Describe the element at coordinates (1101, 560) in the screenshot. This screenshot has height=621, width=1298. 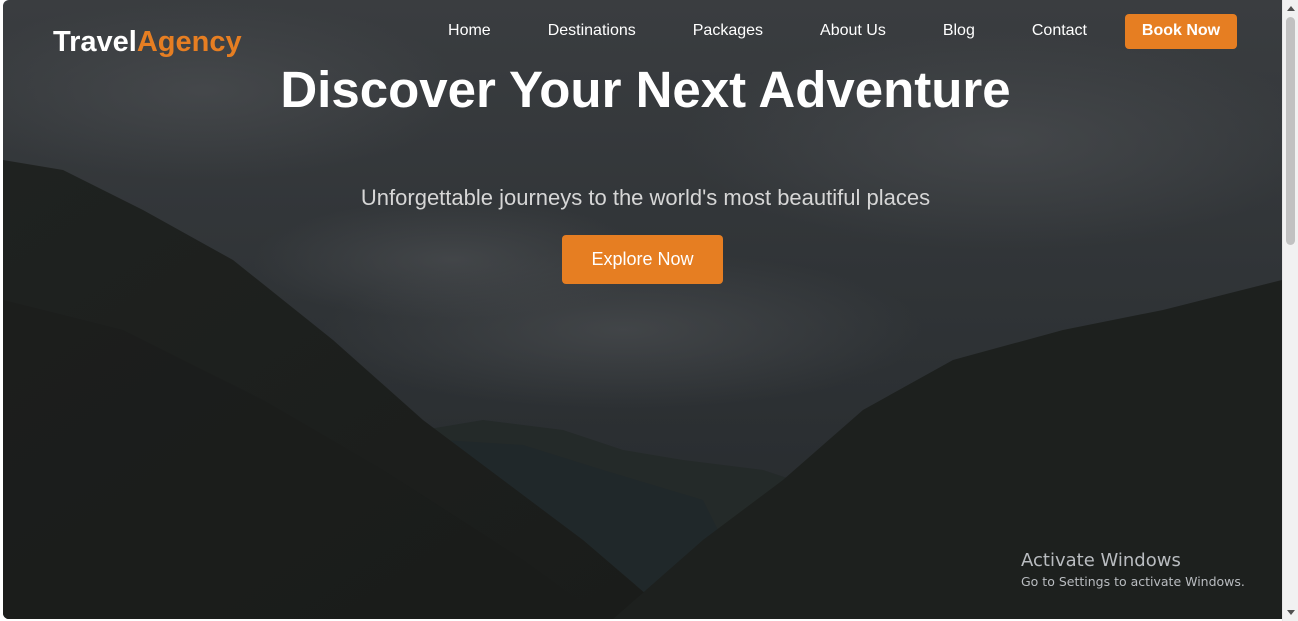
I see `watermark-title: Activate Windows` at that location.